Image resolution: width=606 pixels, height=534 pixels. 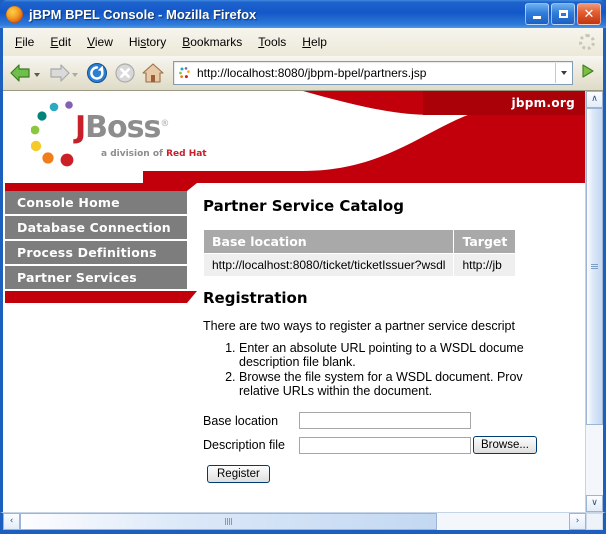 I want to click on base-location-label: Base location, so click(x=241, y=420).